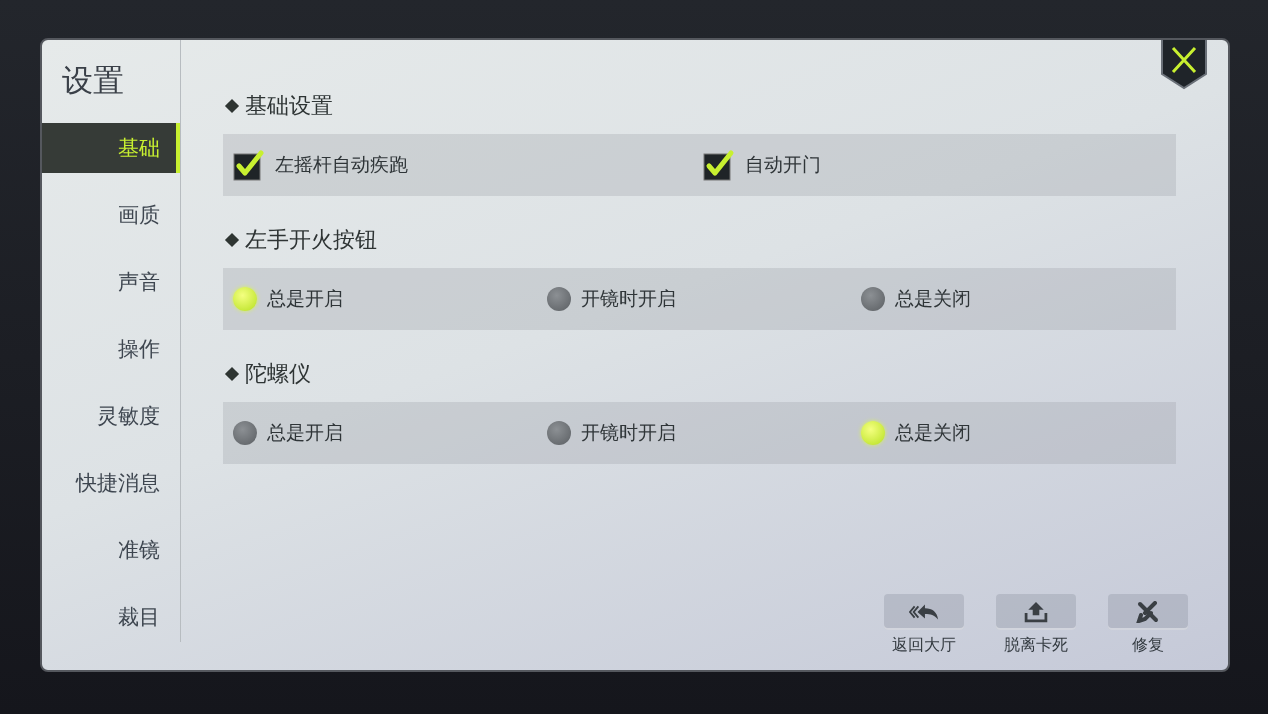 This screenshot has height=714, width=1268. Describe the element at coordinates (111, 282) in the screenshot. I see `sidebar-tab: 声音` at that location.